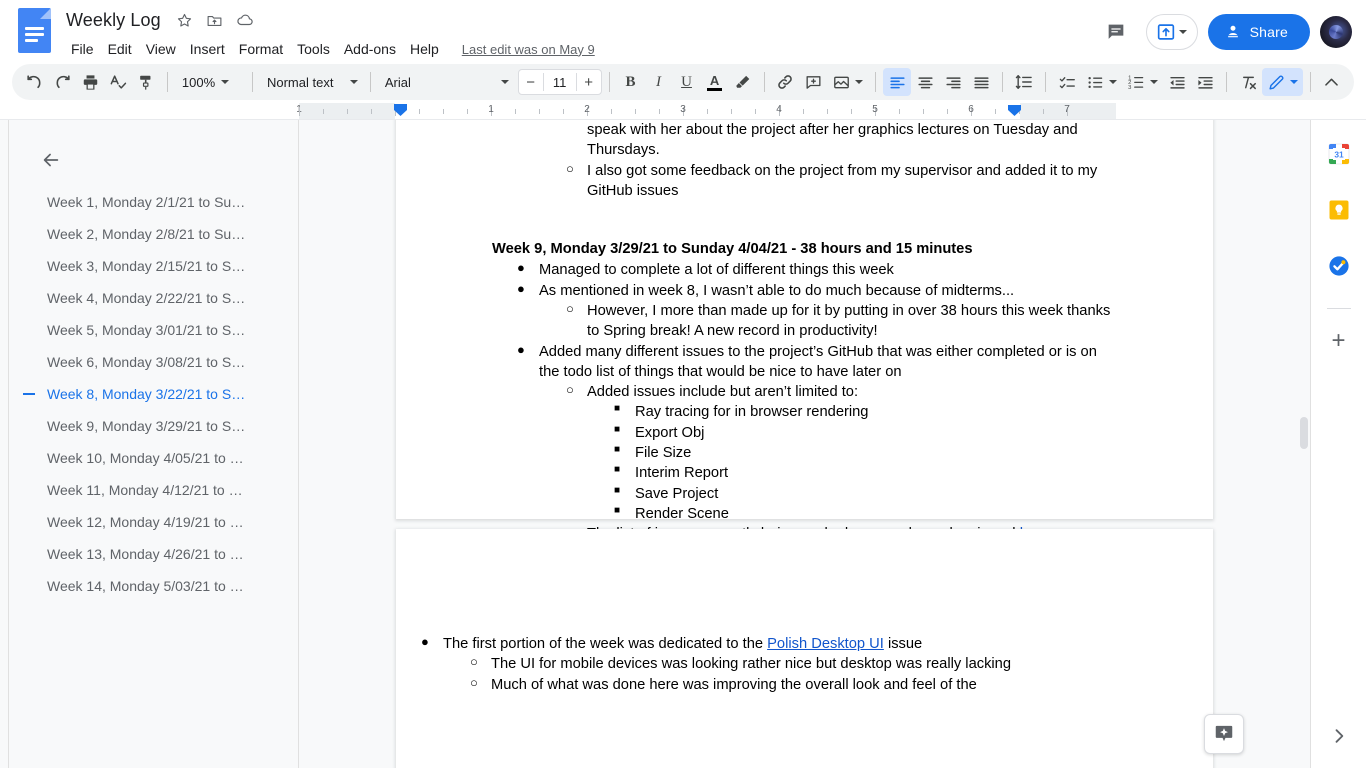 This screenshot has width=1366, height=768. I want to click on present-button, so click(1171, 32).